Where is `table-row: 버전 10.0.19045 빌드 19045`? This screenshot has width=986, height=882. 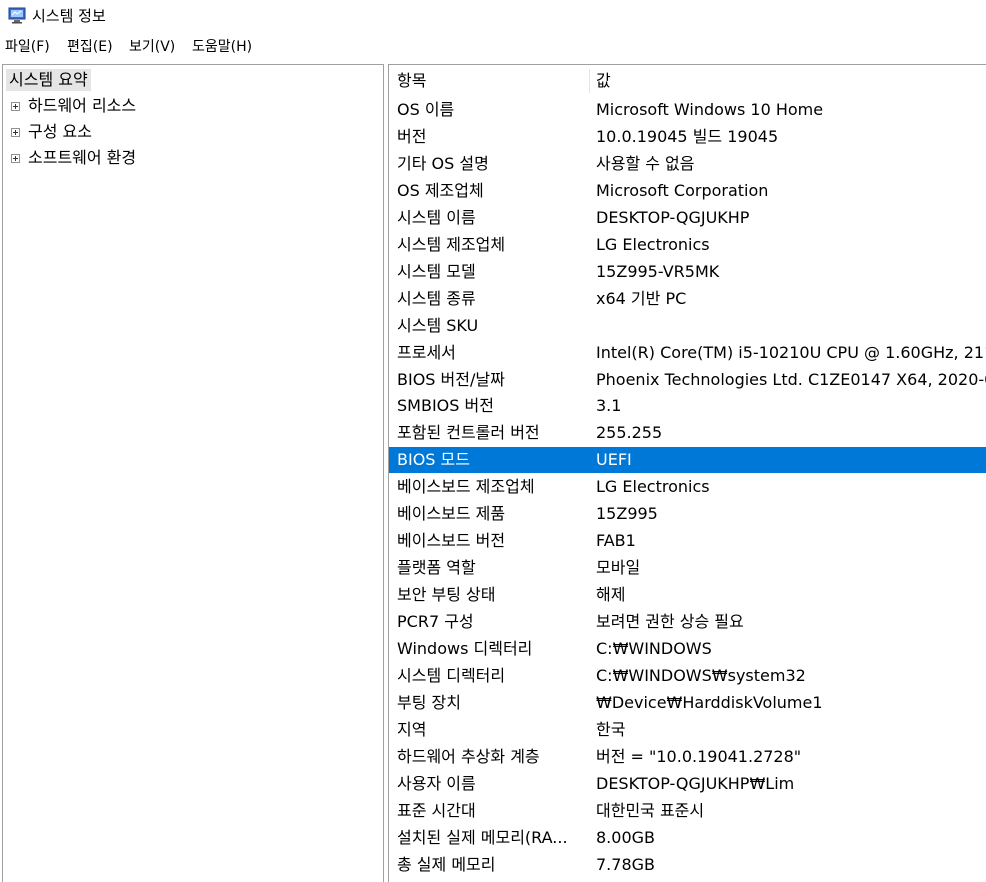
table-row: 버전 10.0.19045 빌드 19045 is located at coordinates (687, 137).